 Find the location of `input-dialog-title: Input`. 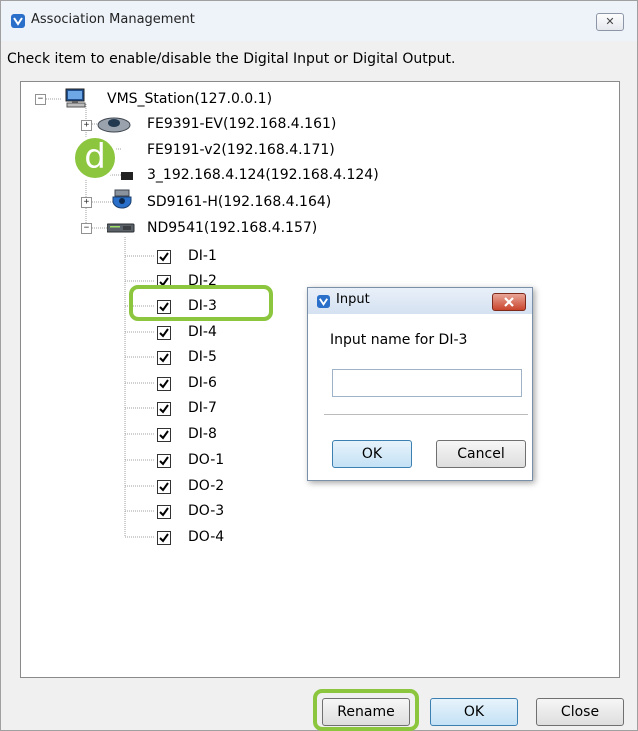

input-dialog-title: Input is located at coordinates (353, 299).